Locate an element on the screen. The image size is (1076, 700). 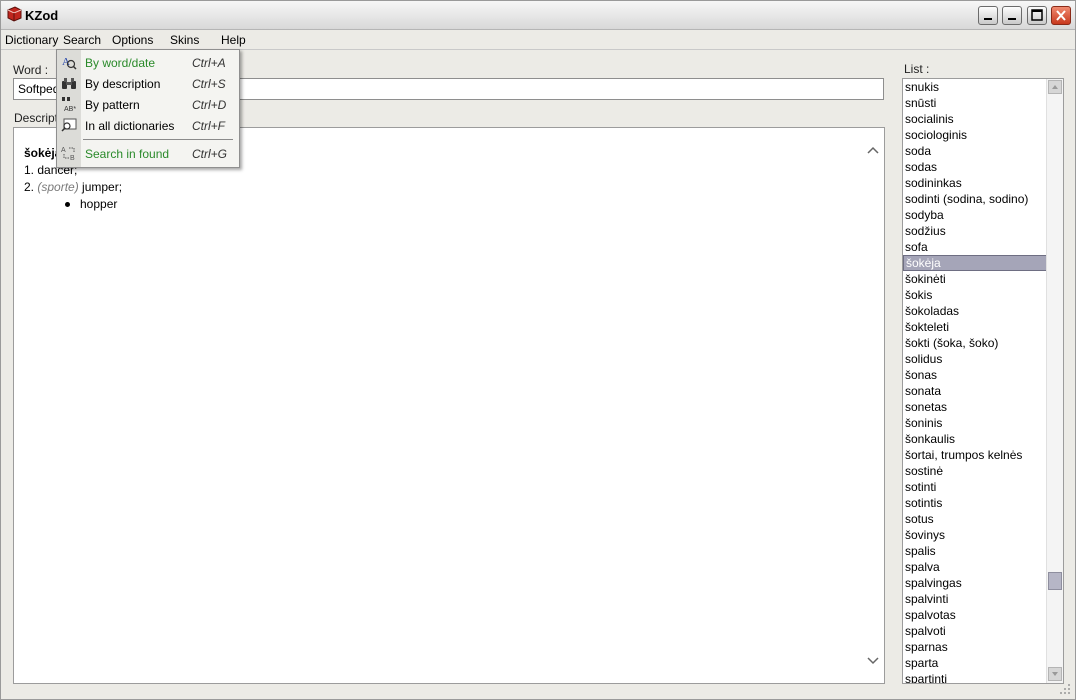
title-bar: KZod is located at coordinates (538, 15).